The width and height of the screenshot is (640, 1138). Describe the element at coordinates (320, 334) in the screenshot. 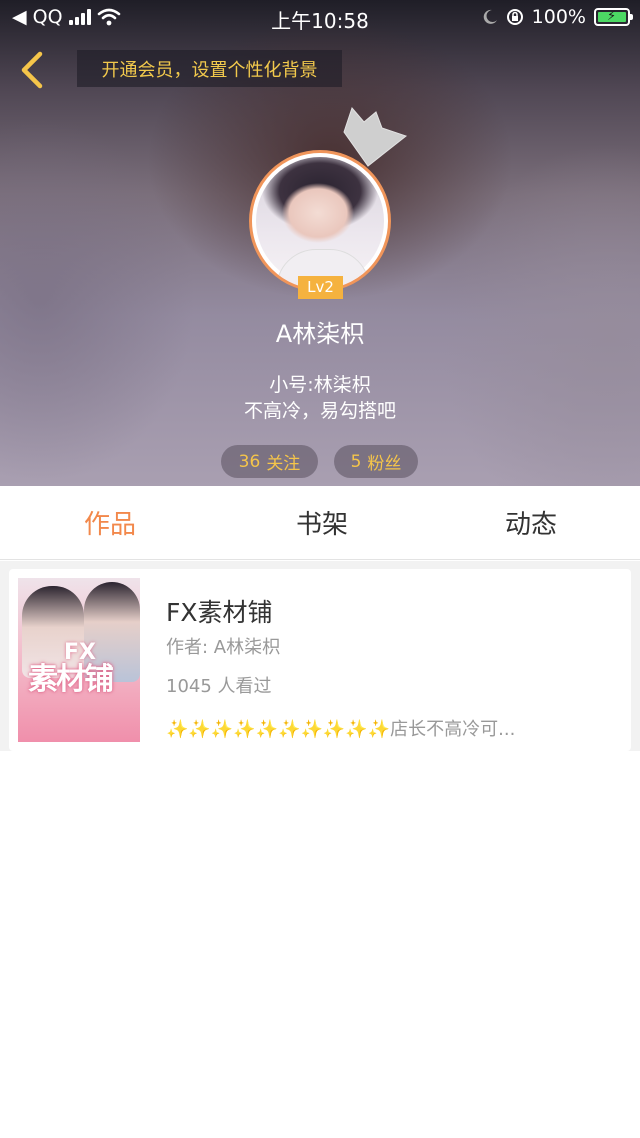

I see `username: A林柒枳` at that location.